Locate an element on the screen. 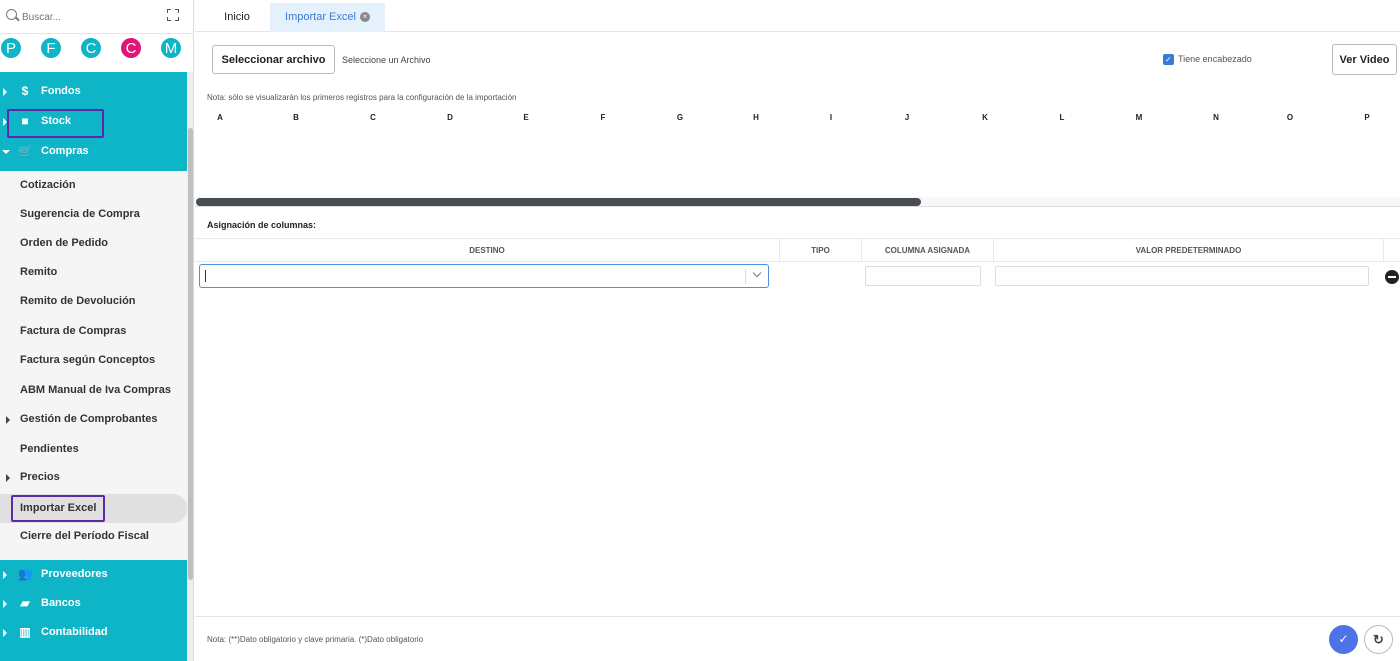 The width and height of the screenshot is (1400, 661). header-actions is located at coordinates (1392, 250).